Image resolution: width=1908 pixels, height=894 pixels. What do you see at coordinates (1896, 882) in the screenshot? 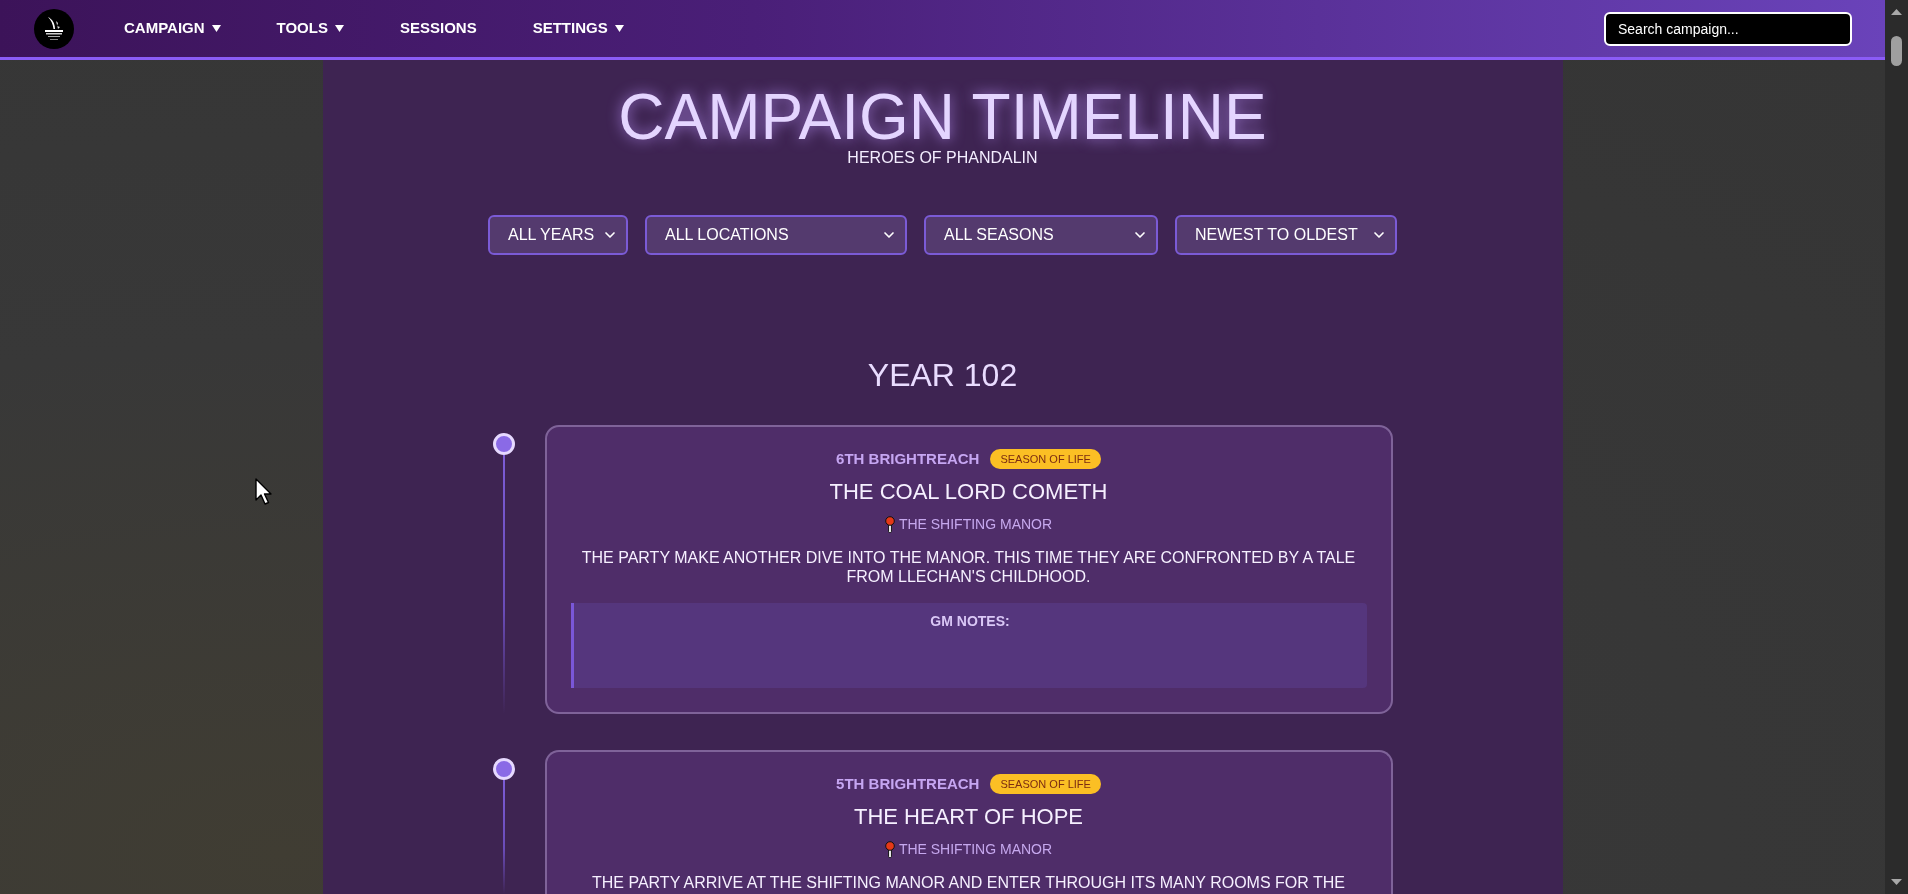
I see `scroll-down-arrow-icon` at bounding box center [1896, 882].